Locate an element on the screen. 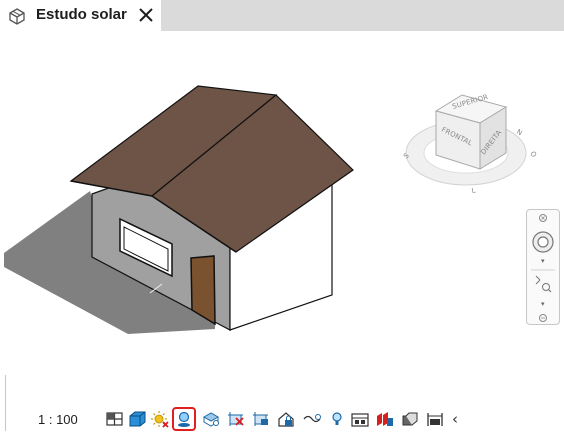 This screenshot has height=433, width=564. view-scale: 1 : 100 is located at coordinates (58, 419).